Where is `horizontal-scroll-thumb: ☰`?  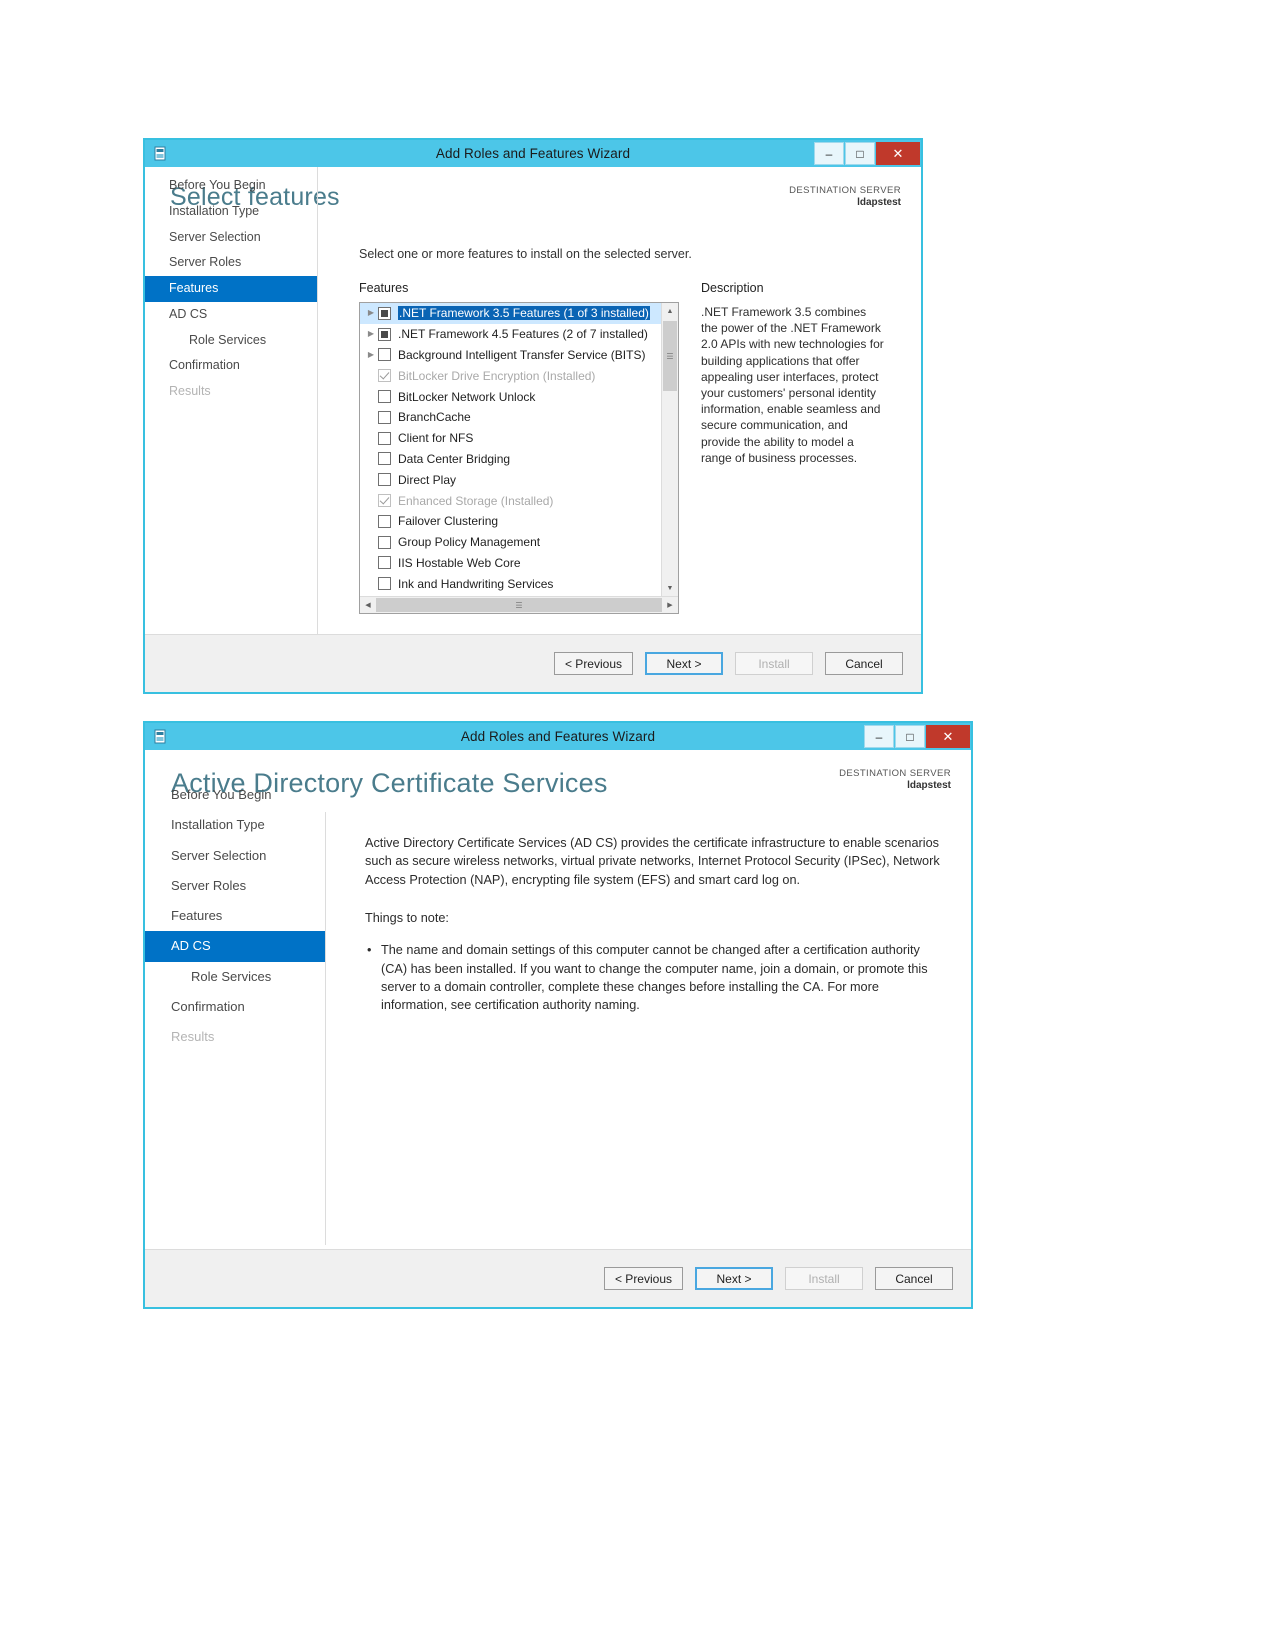 horizontal-scroll-thumb: ☰ is located at coordinates (519, 605).